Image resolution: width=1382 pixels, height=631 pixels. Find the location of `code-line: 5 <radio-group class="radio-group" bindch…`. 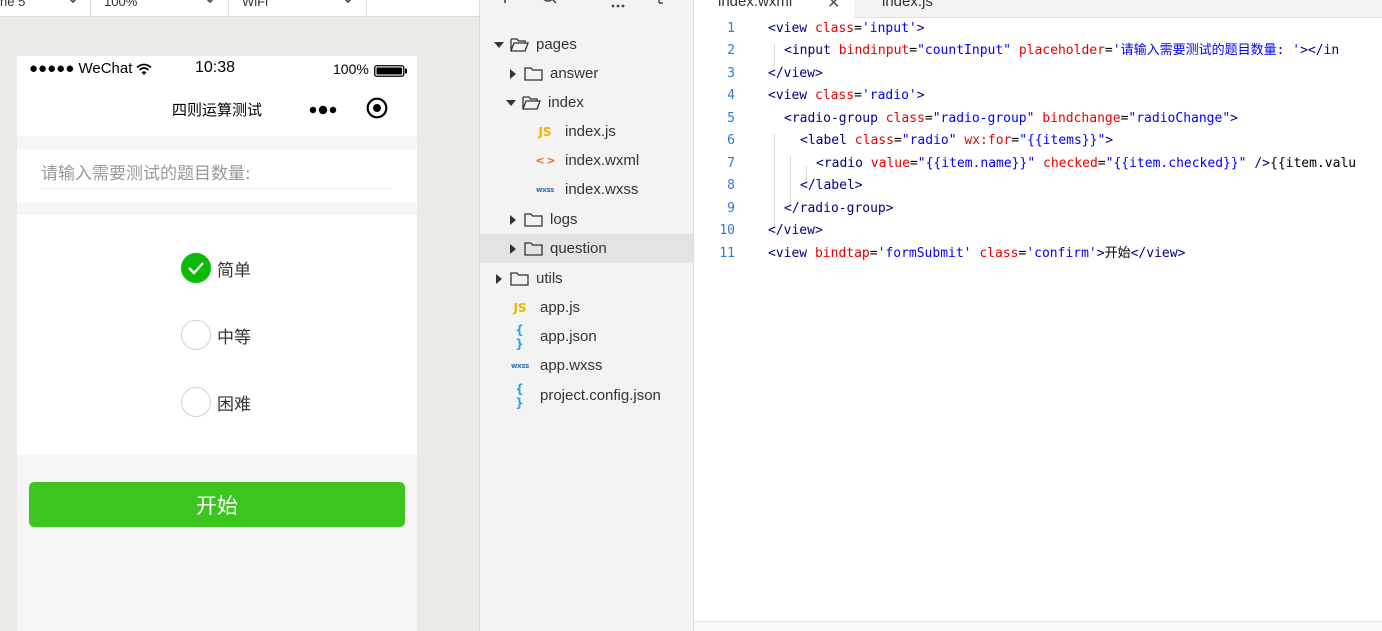

code-line: 5 <radio-group class="radio-group" bindch… is located at coordinates (1038, 119).